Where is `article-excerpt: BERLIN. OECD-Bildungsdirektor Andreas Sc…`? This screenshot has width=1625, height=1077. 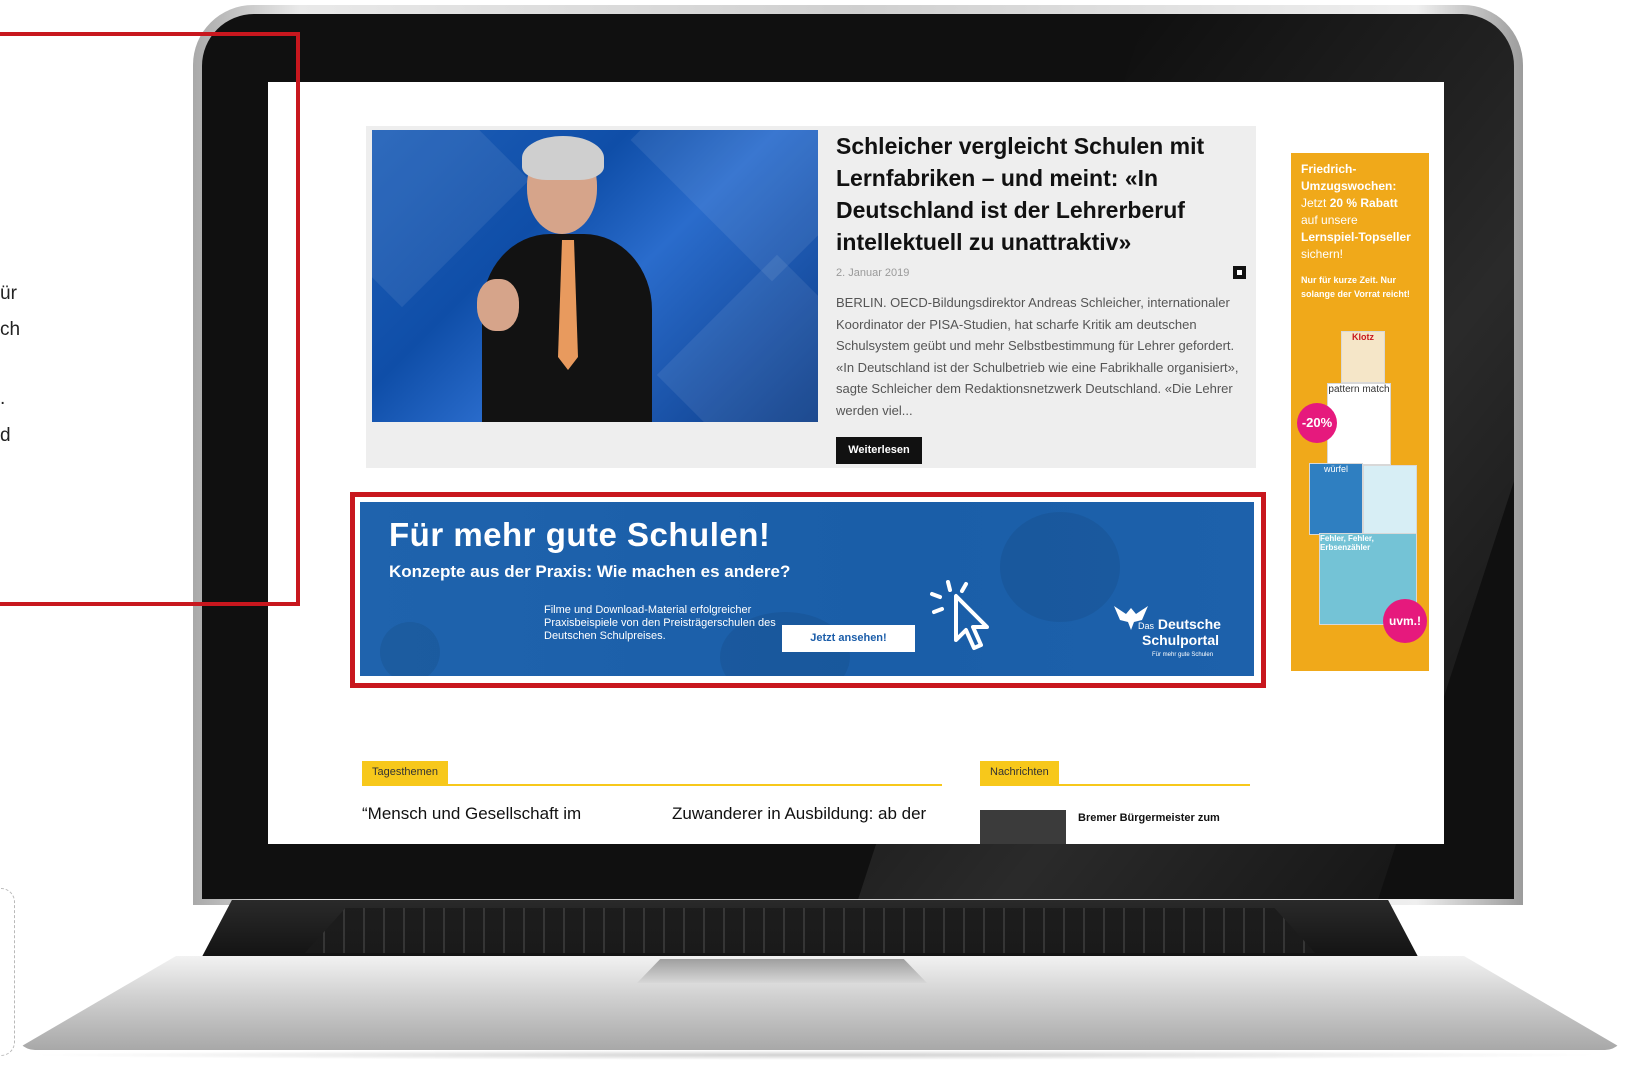
article-excerpt: BERLIN. OECD-Bildungsdirektor Andreas Sc… is located at coordinates (1037, 356).